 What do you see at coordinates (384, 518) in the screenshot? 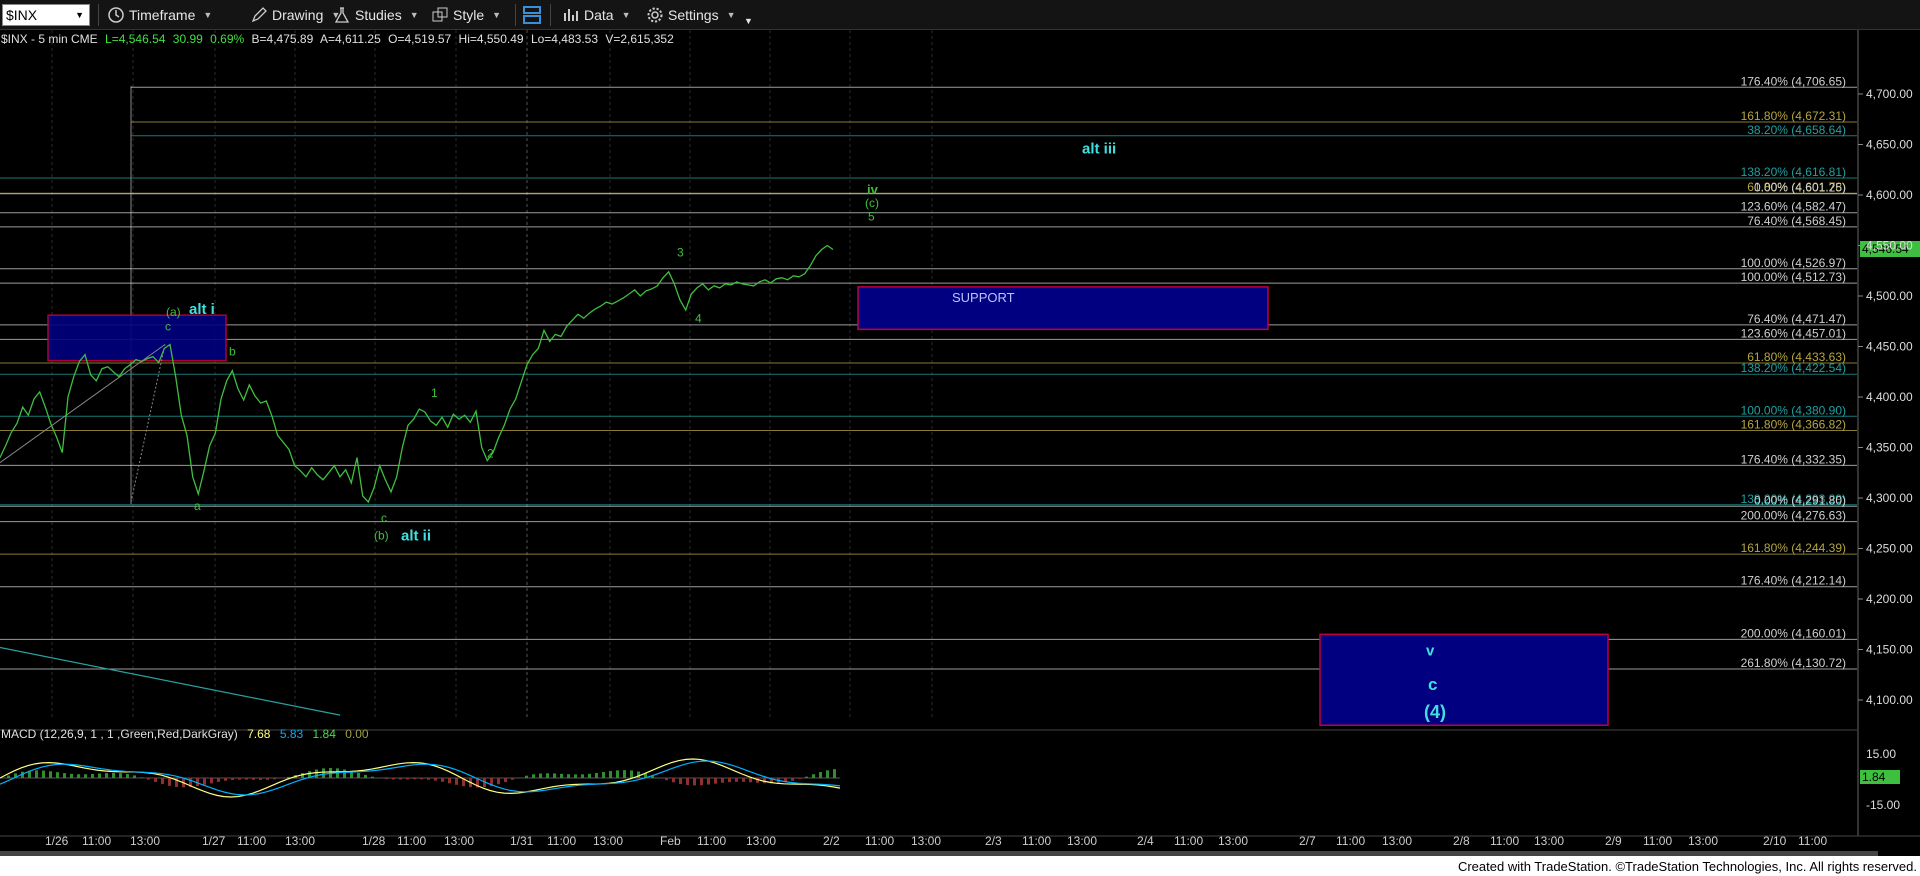
I see `wave-label-c-bottom: c` at bounding box center [384, 518].